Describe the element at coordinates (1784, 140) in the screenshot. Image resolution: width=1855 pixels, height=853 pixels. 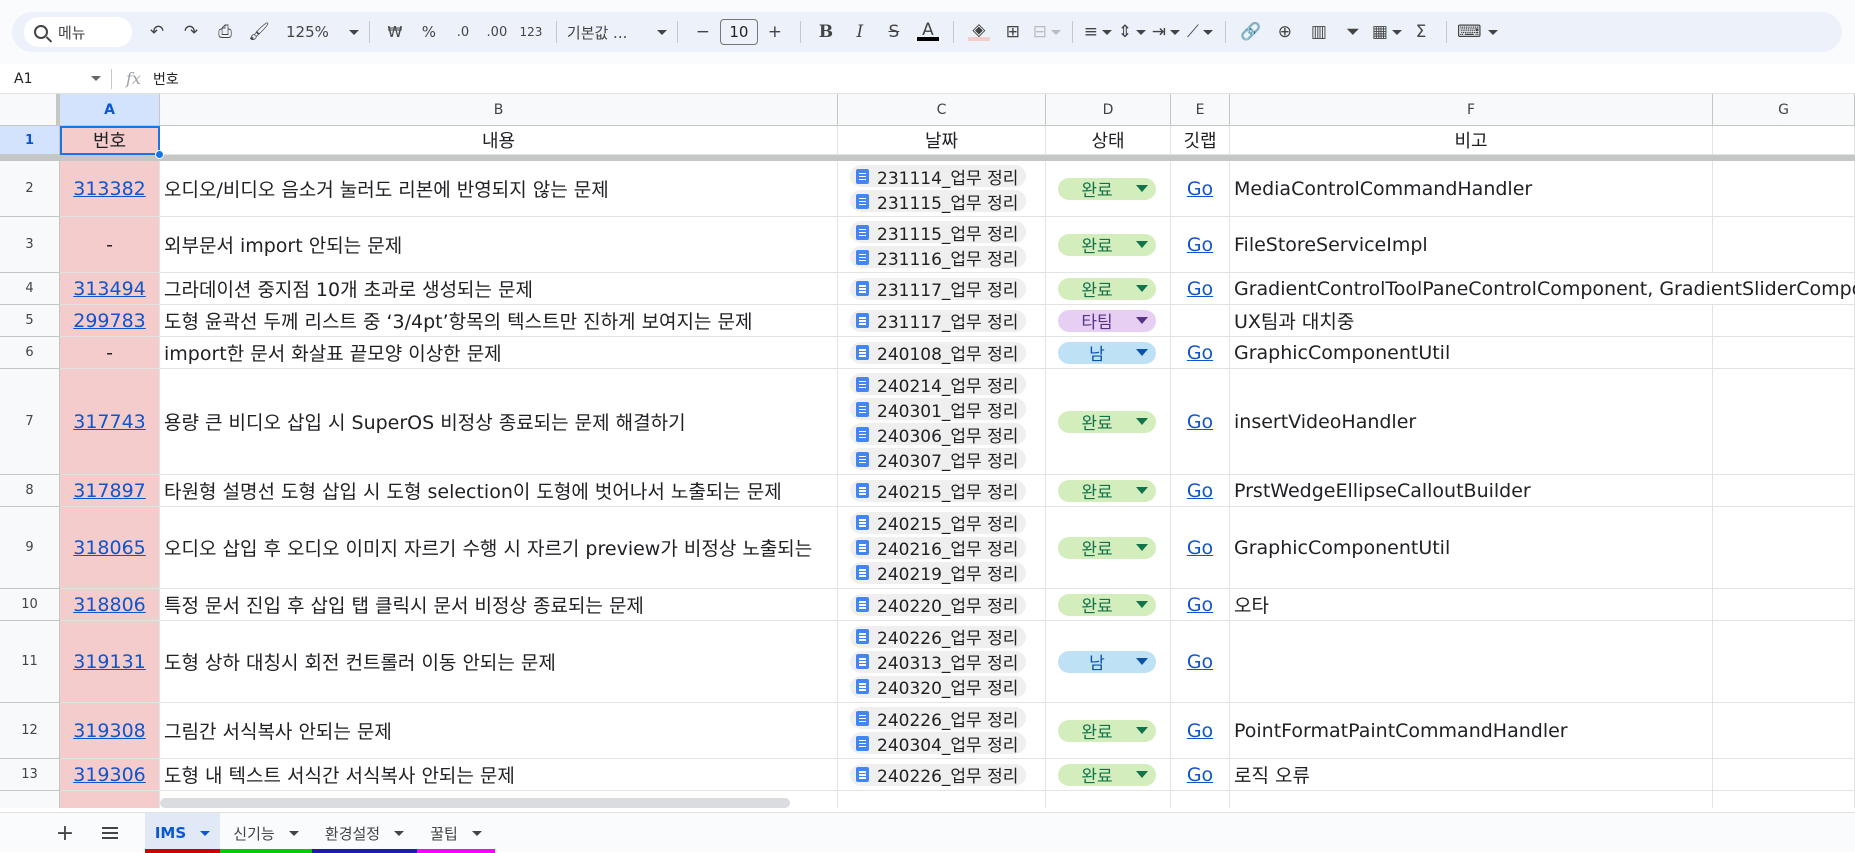
I see `header-cell-g` at that location.